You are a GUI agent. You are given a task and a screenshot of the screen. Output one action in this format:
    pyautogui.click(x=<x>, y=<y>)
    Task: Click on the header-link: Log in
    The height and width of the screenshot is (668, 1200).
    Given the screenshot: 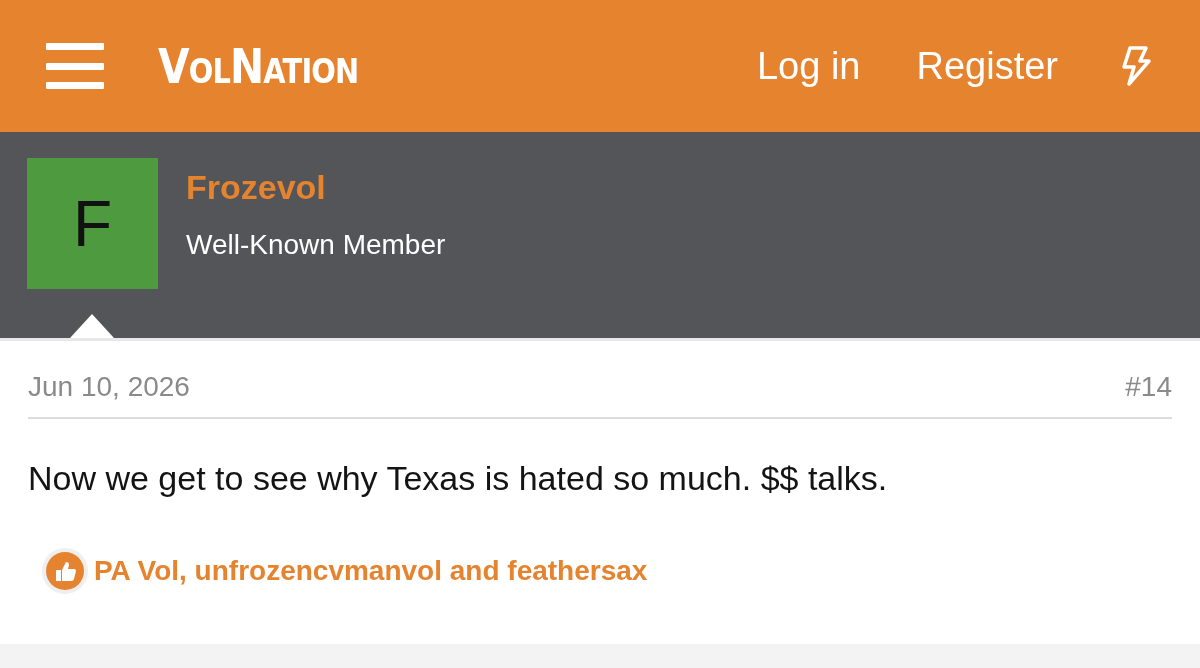 What is the action you would take?
    pyautogui.click(x=808, y=66)
    